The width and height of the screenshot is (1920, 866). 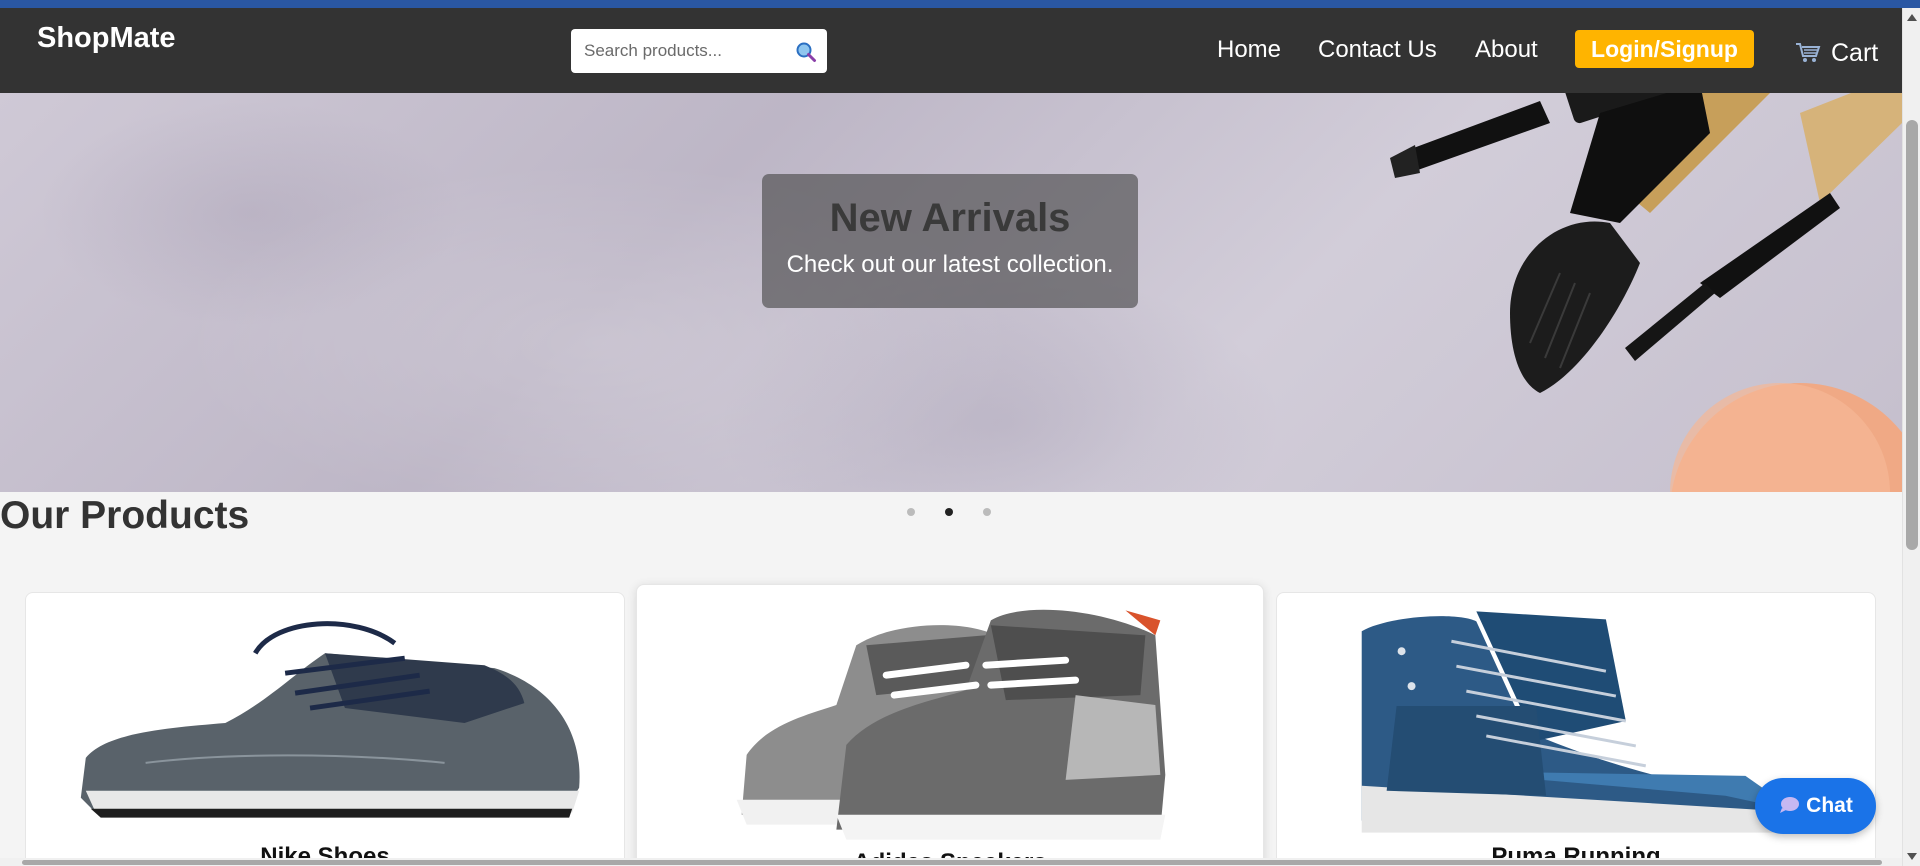 I want to click on chat-bubble-icon, so click(x=1790, y=805).